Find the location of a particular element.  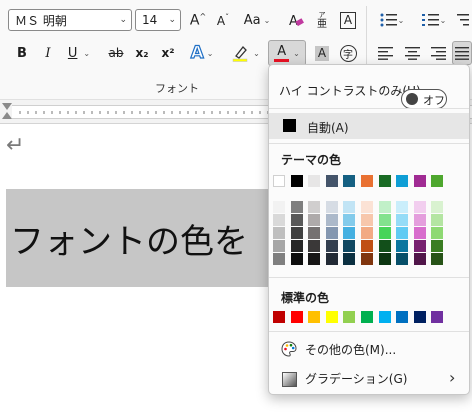

strikethrough-button: ab is located at coordinates (116, 53).